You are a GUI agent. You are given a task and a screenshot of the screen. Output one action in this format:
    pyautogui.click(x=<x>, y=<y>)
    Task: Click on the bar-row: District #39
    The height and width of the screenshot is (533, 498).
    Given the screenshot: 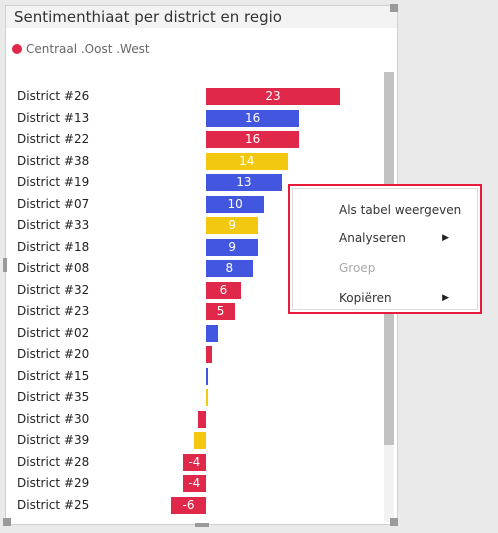 What is the action you would take?
    pyautogui.click(x=196, y=440)
    